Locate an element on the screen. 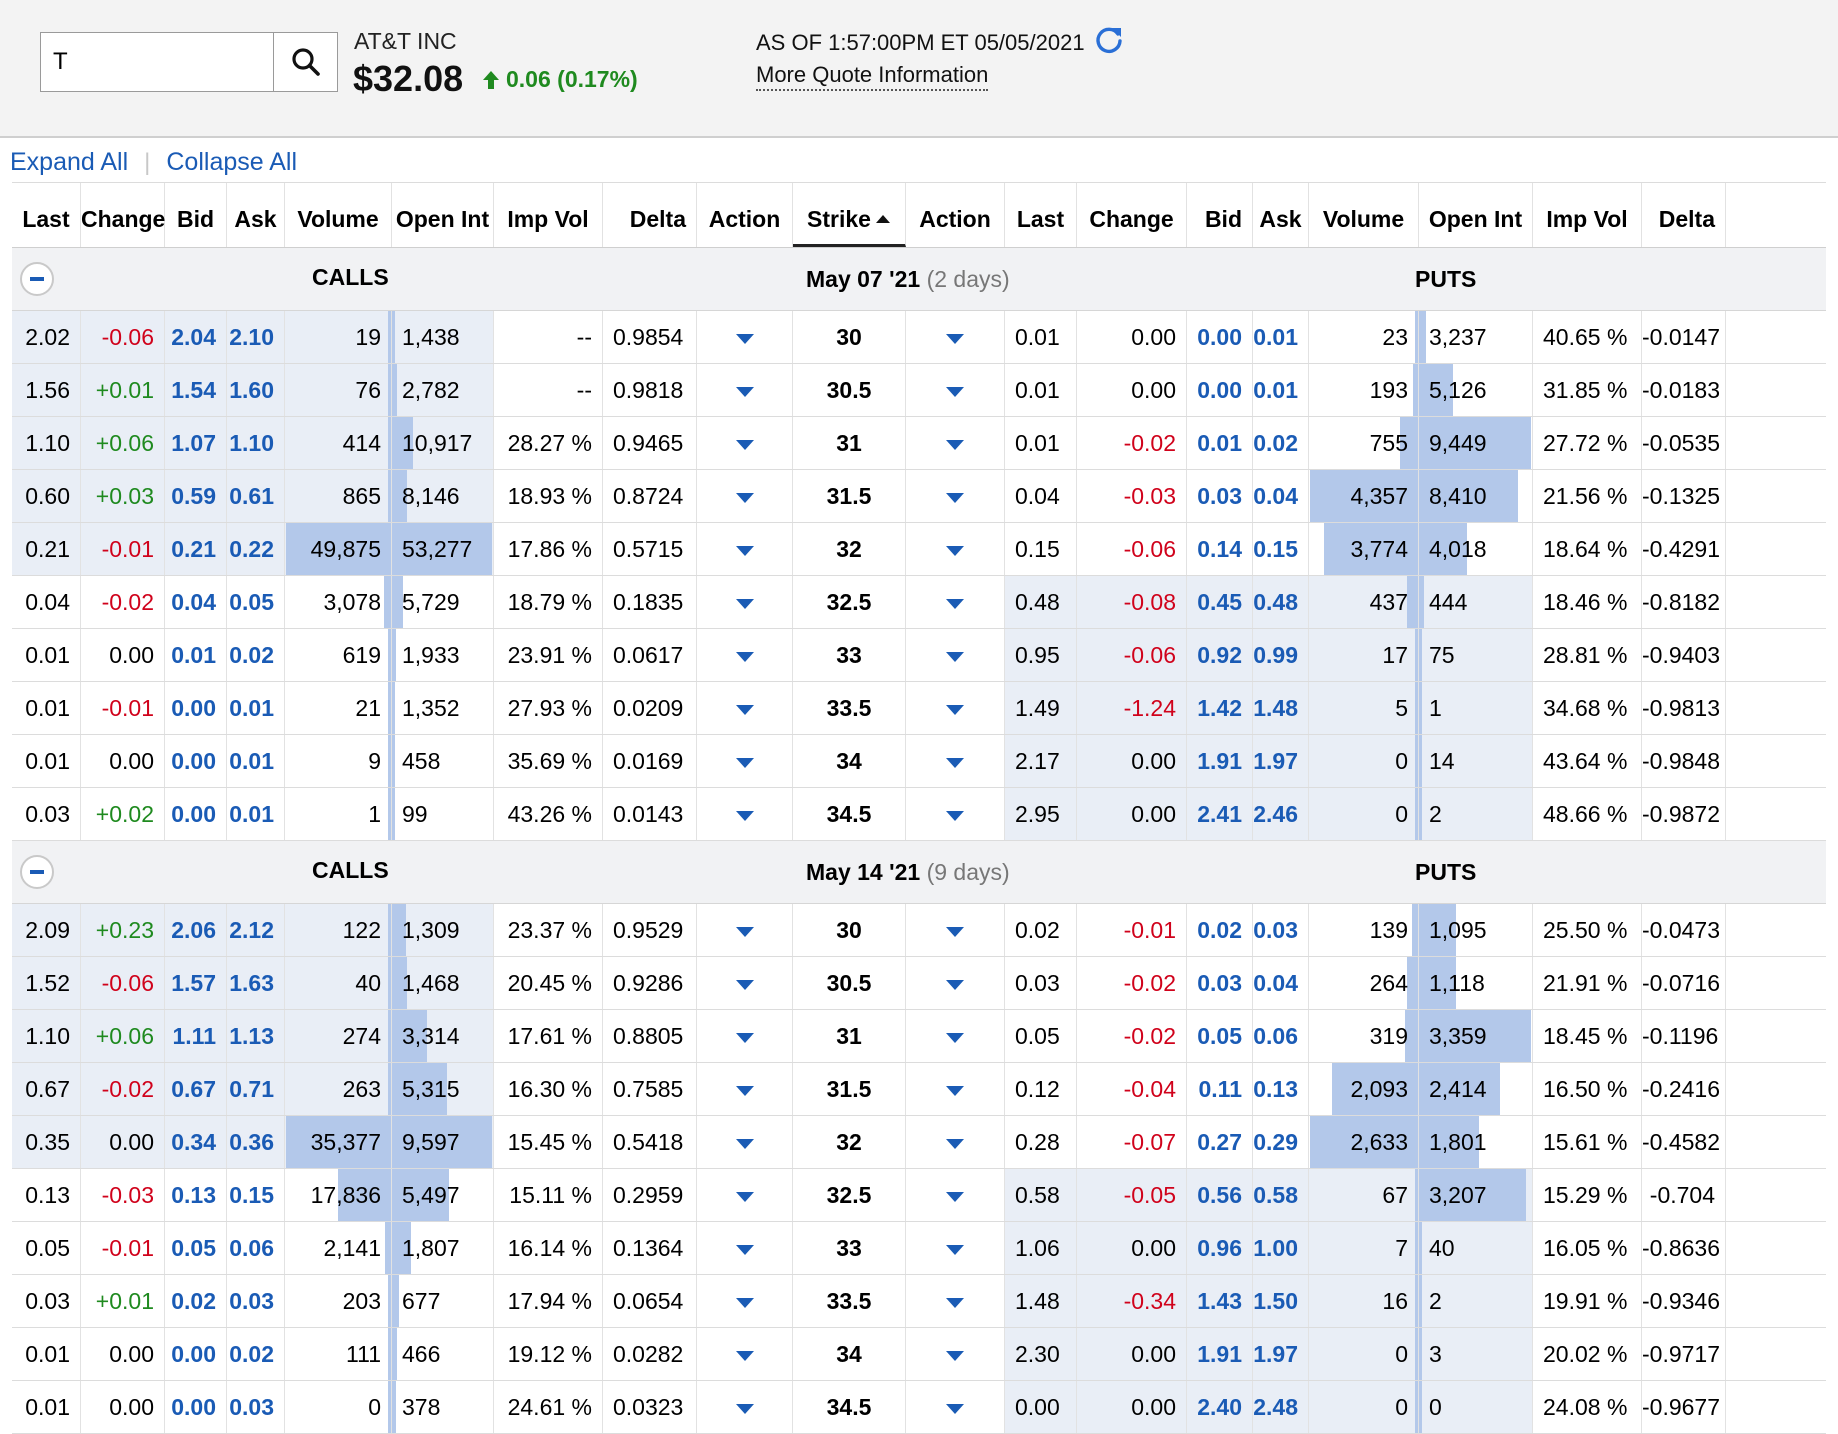 The width and height of the screenshot is (1838, 1434). call-ask: 0.02 is located at coordinates (256, 655).